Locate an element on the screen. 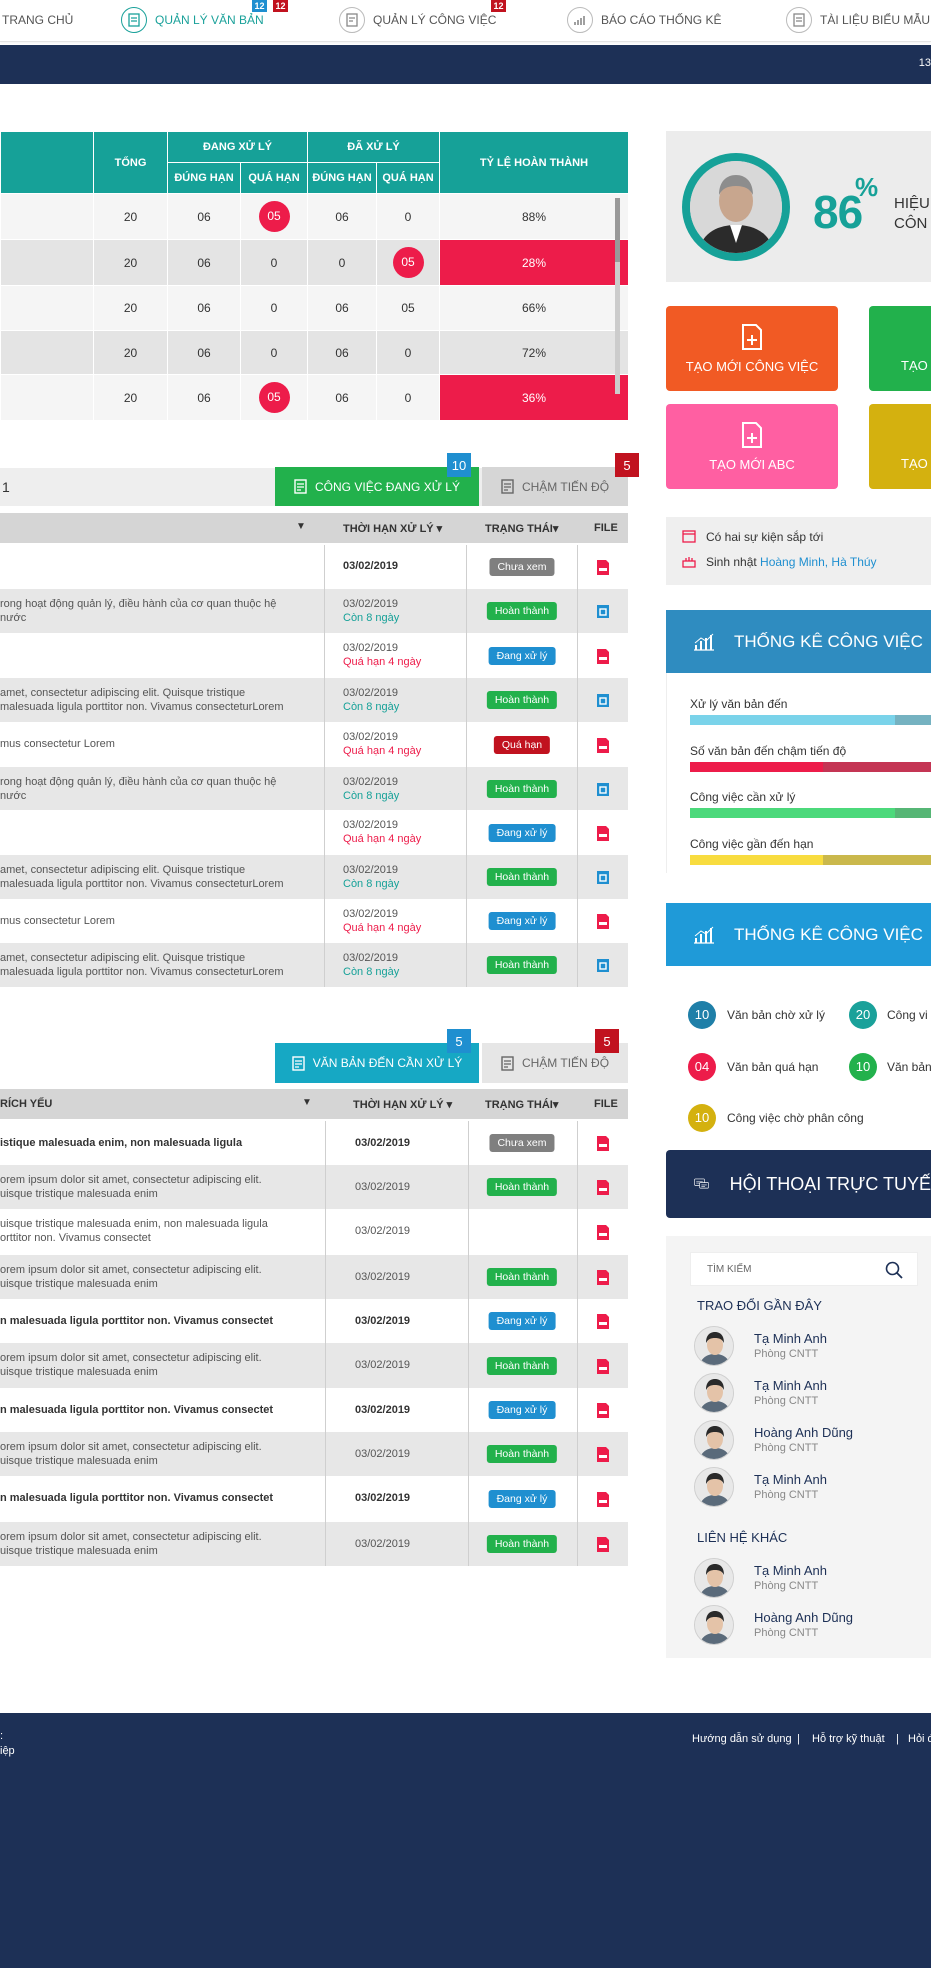  table-row: 20 06 0 0 05 28% is located at coordinates (314, 262).